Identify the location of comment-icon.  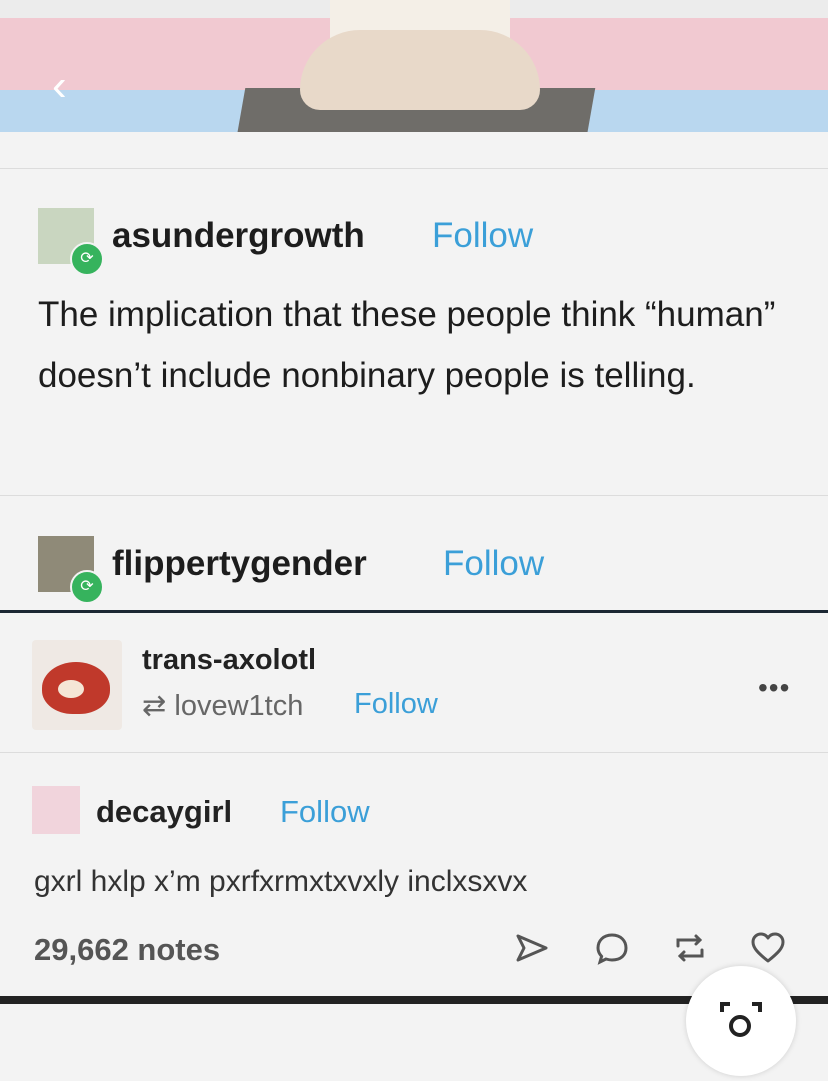
(612, 948).